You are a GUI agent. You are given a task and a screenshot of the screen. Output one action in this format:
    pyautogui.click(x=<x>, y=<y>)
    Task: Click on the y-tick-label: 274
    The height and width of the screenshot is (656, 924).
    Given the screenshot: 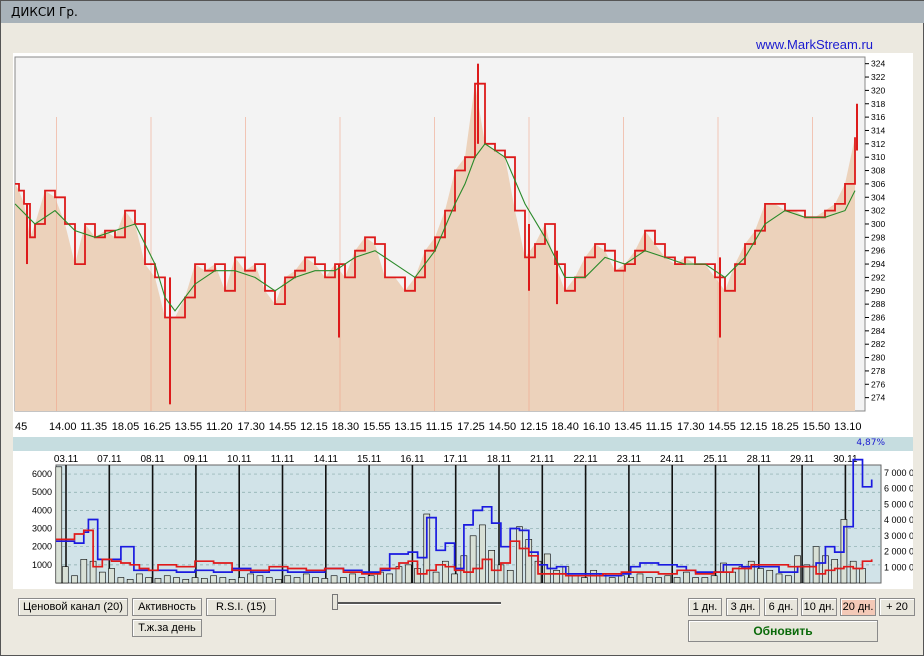 What is the action you would take?
    pyautogui.click(x=878, y=398)
    